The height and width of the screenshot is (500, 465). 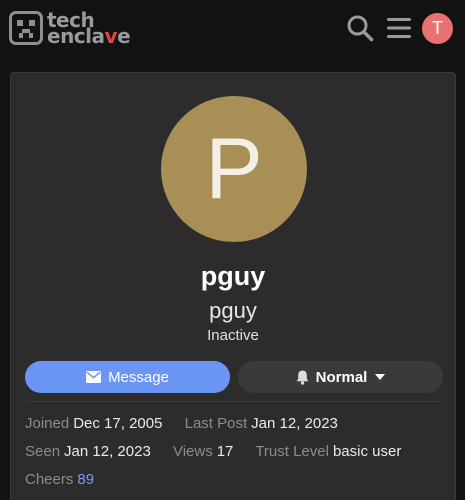 What do you see at coordinates (192, 451) in the screenshot?
I see `views-label: Views` at bounding box center [192, 451].